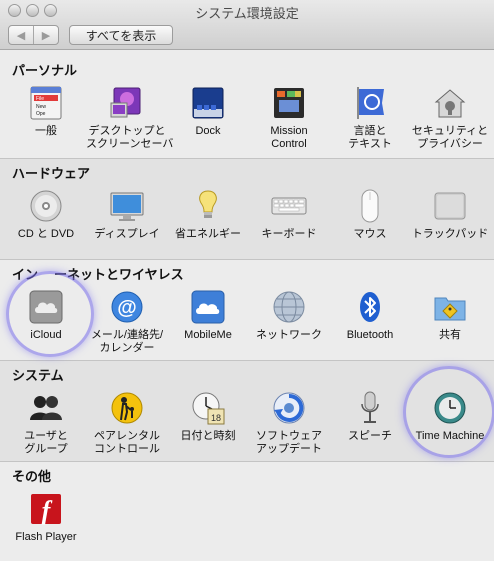 Image resolution: width=494 pixels, height=561 pixels. What do you see at coordinates (370, 131) in the screenshot?
I see `pref-language-label-1: 言語と` at bounding box center [370, 131].